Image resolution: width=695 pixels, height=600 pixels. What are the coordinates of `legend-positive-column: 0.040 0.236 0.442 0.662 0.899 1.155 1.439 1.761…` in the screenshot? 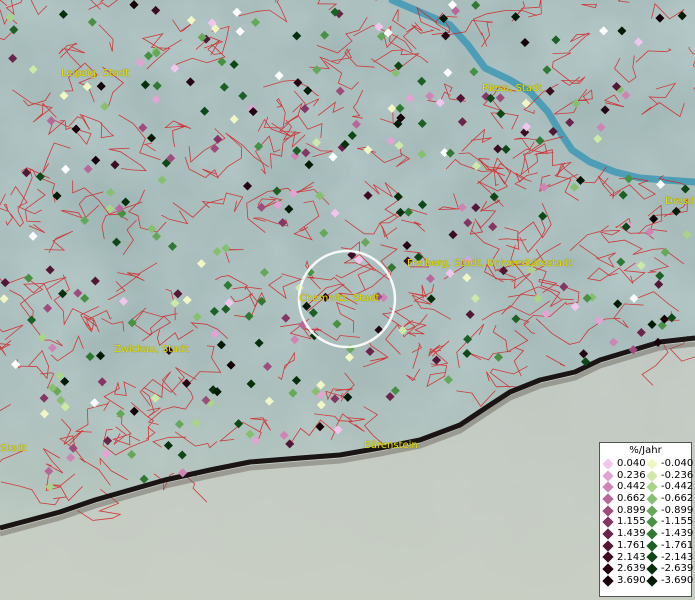 It's located at (624, 522).